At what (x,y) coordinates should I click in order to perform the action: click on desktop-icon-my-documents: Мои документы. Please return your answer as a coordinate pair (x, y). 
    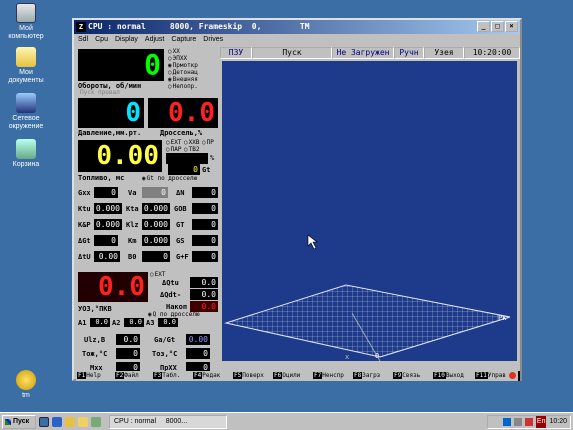
    Looking at the image, I should click on (26, 66).